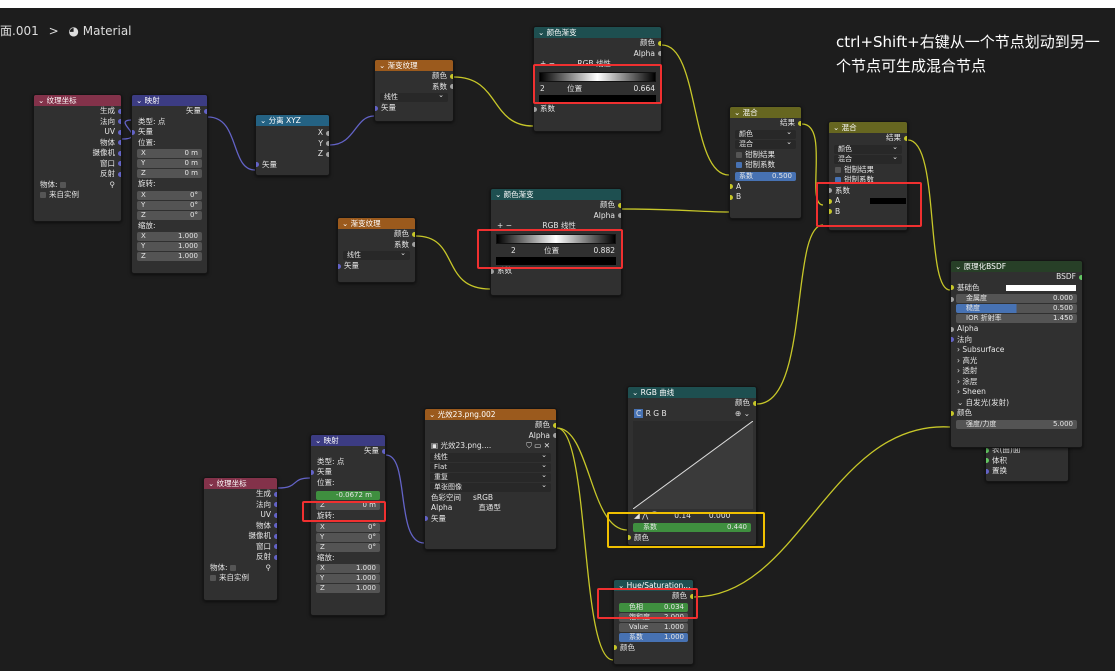  What do you see at coordinates (1014, 298) in the screenshot?
I see `metallic-field: 金属度 0.000` at bounding box center [1014, 298].